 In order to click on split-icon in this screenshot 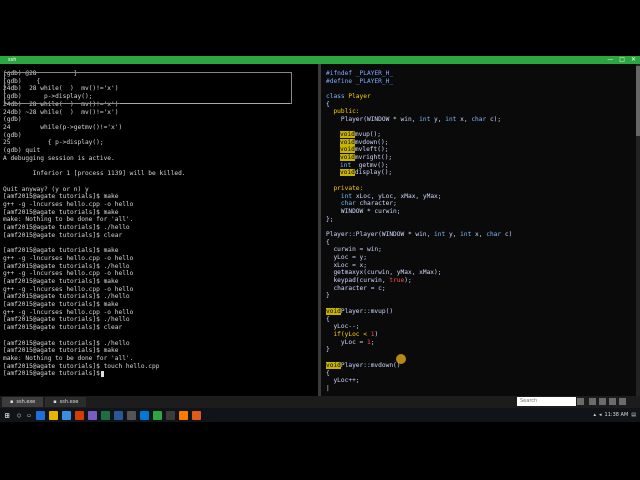, I will do `click(602, 401)`.